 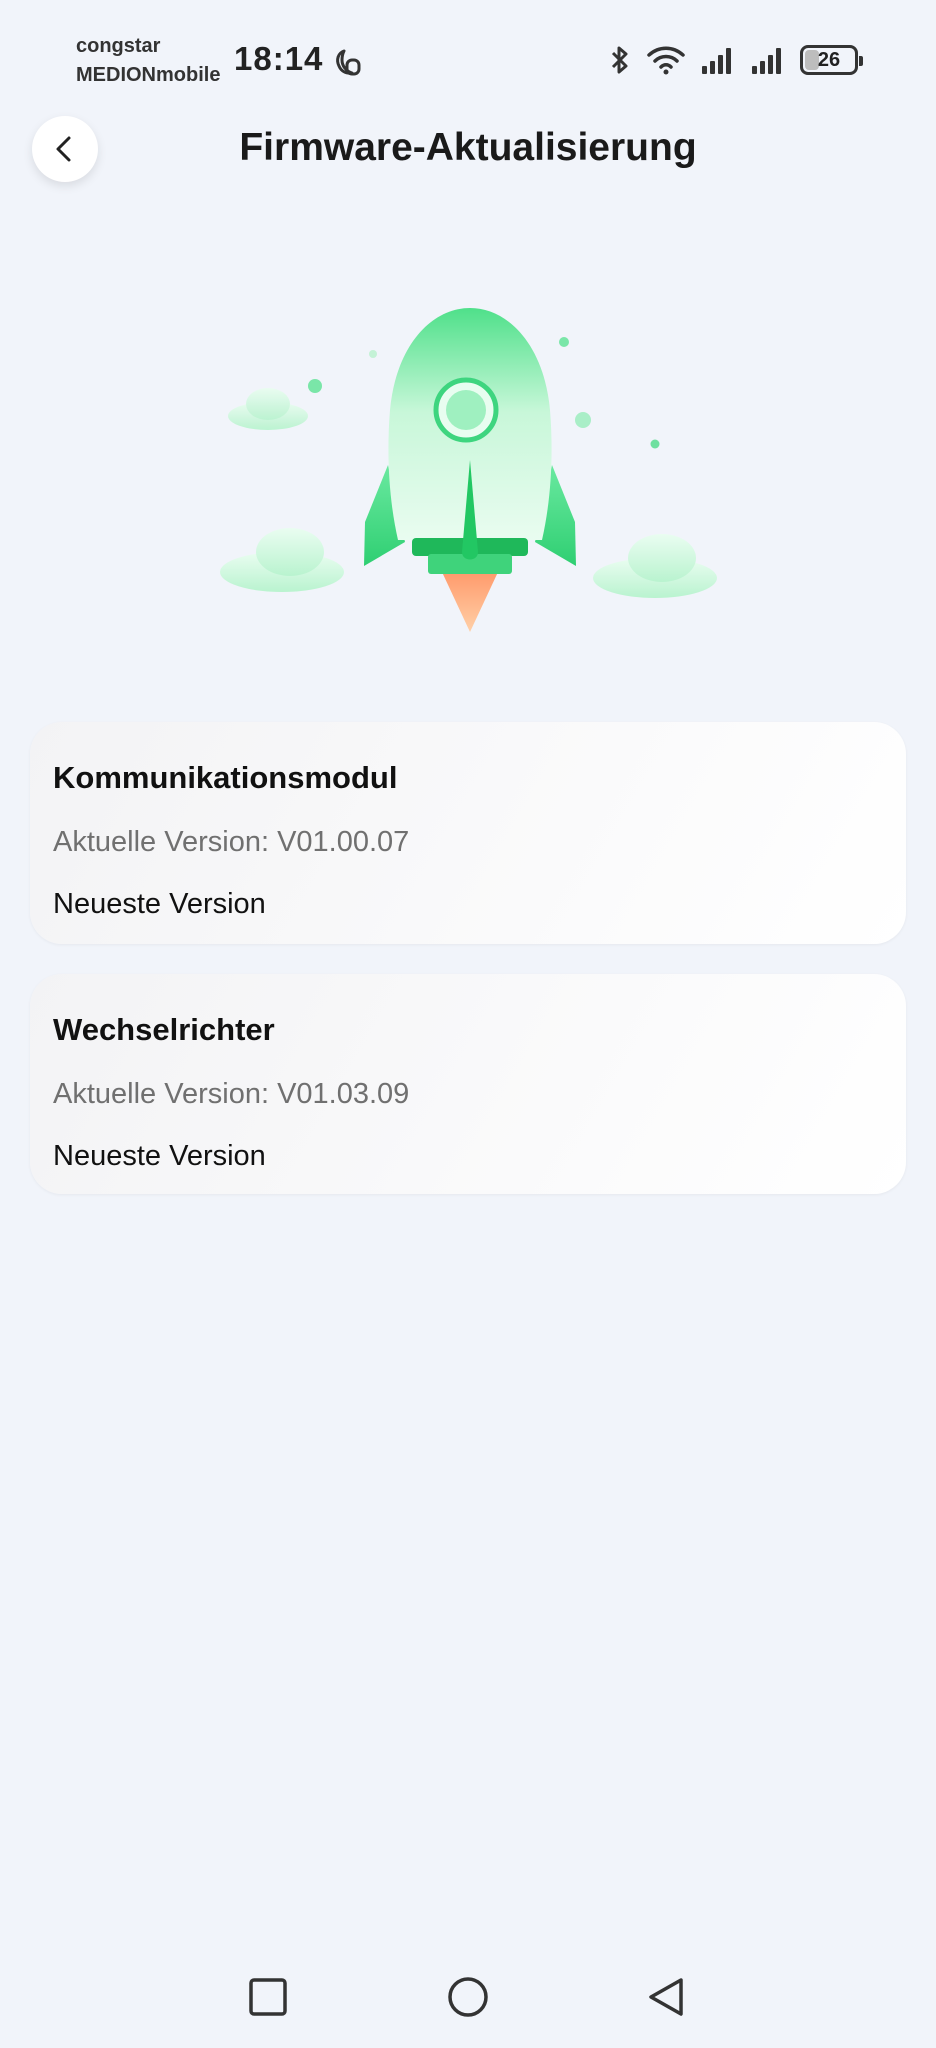 What do you see at coordinates (231, 1094) in the screenshot?
I see `current-version: Aktuelle Version: V01.03.09` at bounding box center [231, 1094].